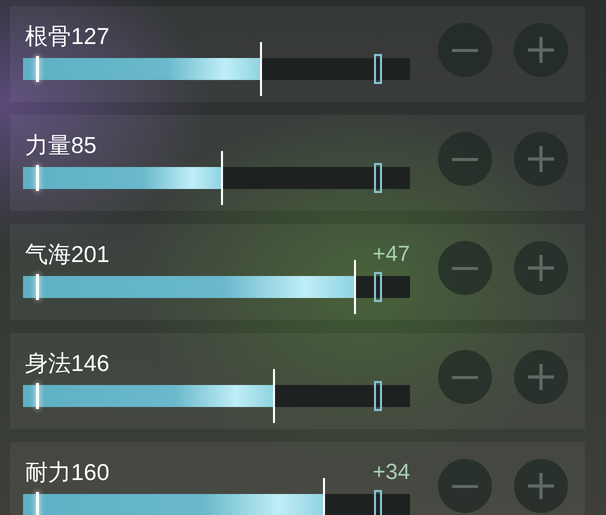  I want to click on attribute-label: 耐力160, so click(67, 472).